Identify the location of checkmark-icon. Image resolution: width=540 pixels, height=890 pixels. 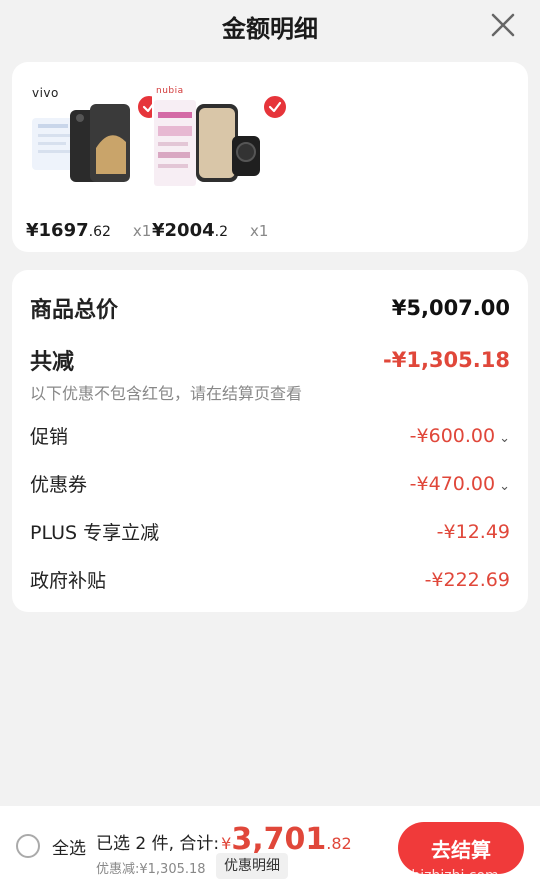
(275, 107).